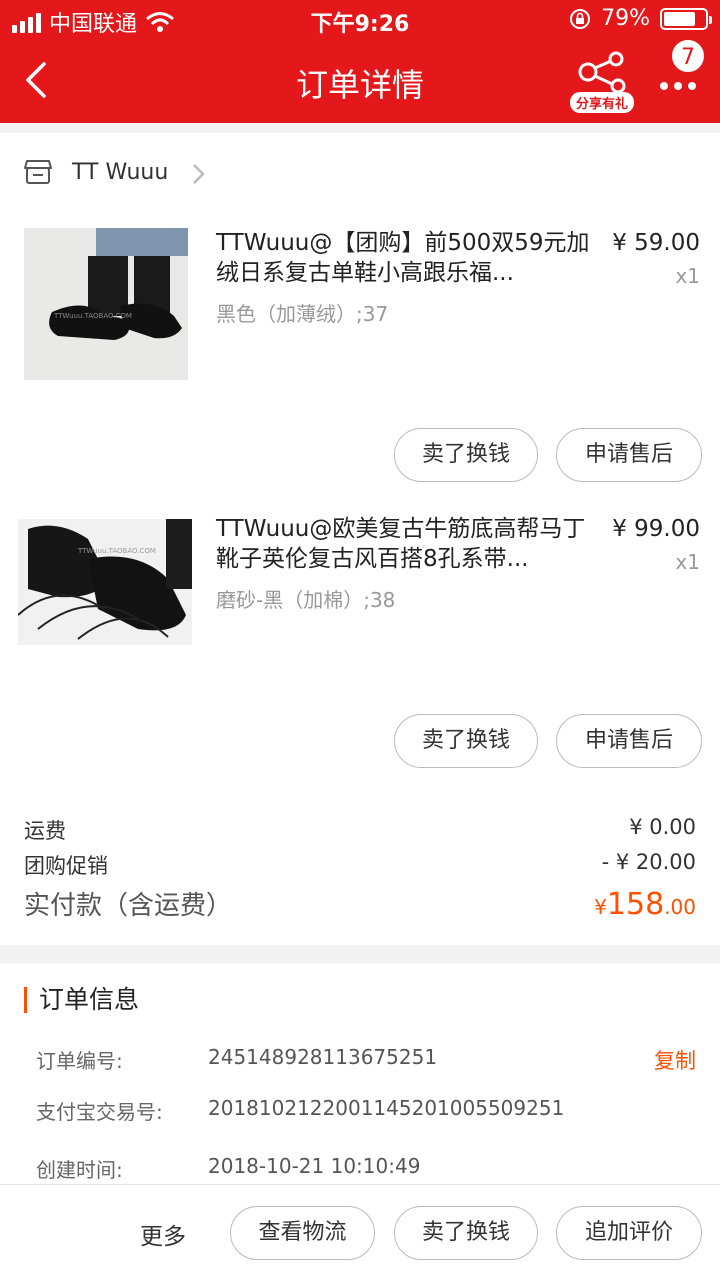 This screenshot has height=1280, width=720. What do you see at coordinates (302, 1233) in the screenshot?
I see `view-logistics-button: 查看物流` at bounding box center [302, 1233].